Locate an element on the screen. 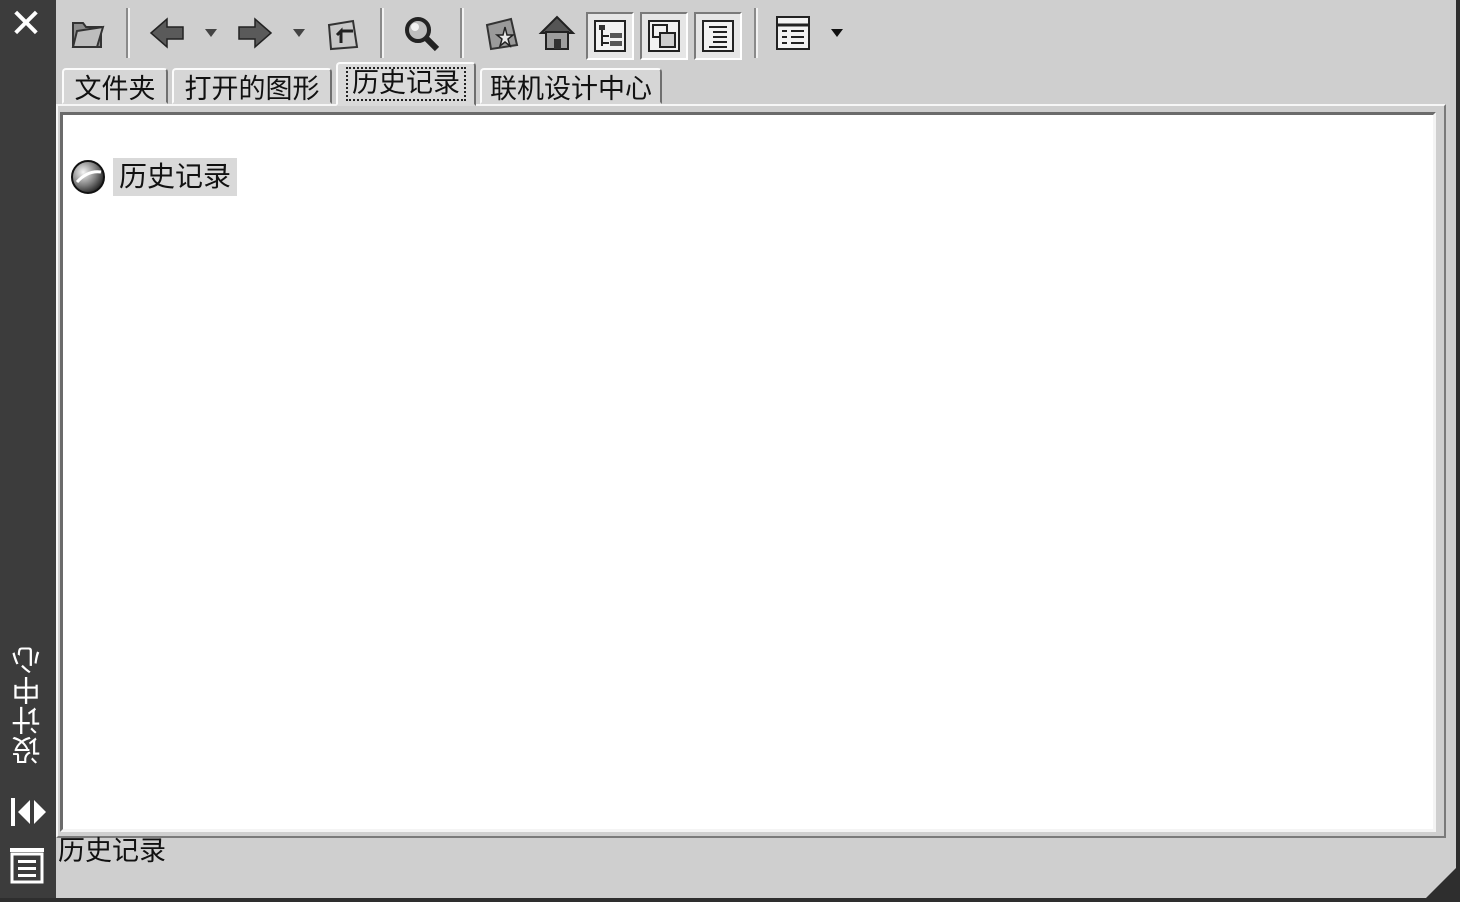 The width and height of the screenshot is (1460, 902). palette-title-strip: ✕ 设计中心 is located at coordinates (28, 449).